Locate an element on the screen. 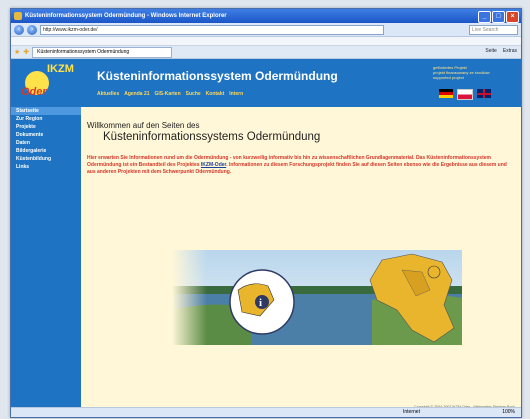 This screenshot has width=530, height=419. logo-text-bottom: Oder is located at coordinates (34, 92).